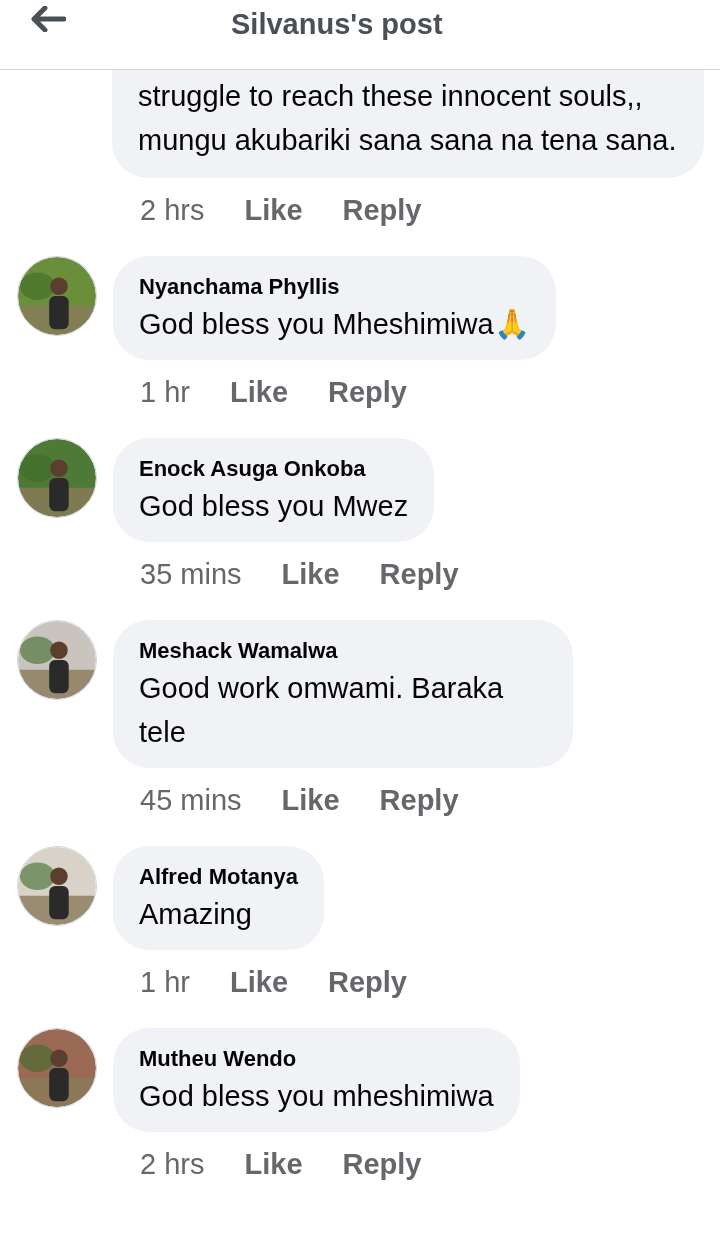 Image resolution: width=720 pixels, height=1256 pixels. Describe the element at coordinates (191, 575) in the screenshot. I see `comment-time: 35 mins` at that location.